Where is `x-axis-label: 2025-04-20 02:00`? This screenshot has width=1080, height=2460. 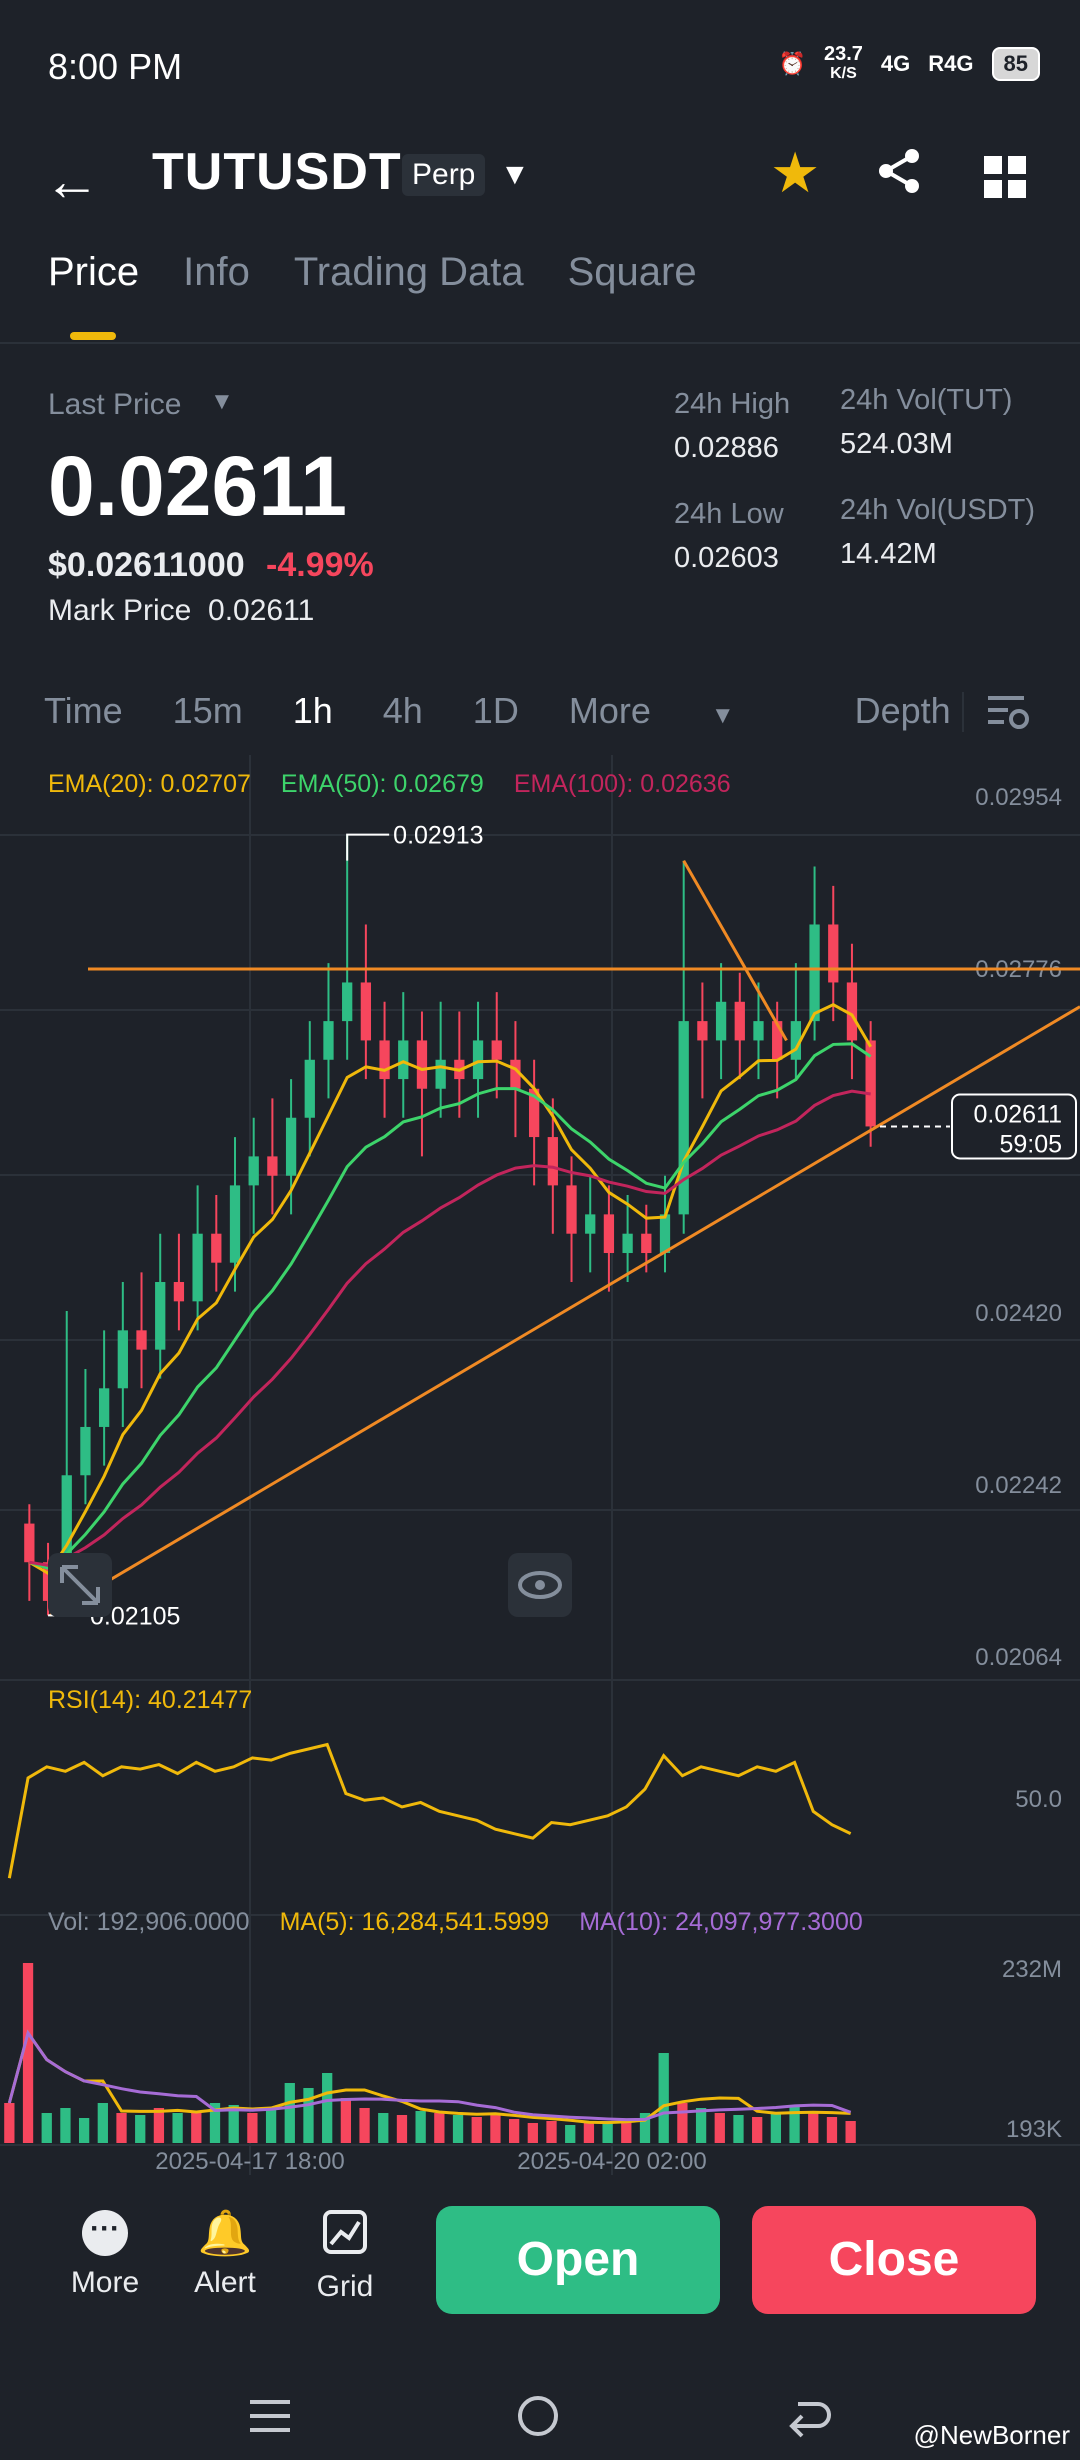 x-axis-label: 2025-04-20 02:00 is located at coordinates (612, 2161).